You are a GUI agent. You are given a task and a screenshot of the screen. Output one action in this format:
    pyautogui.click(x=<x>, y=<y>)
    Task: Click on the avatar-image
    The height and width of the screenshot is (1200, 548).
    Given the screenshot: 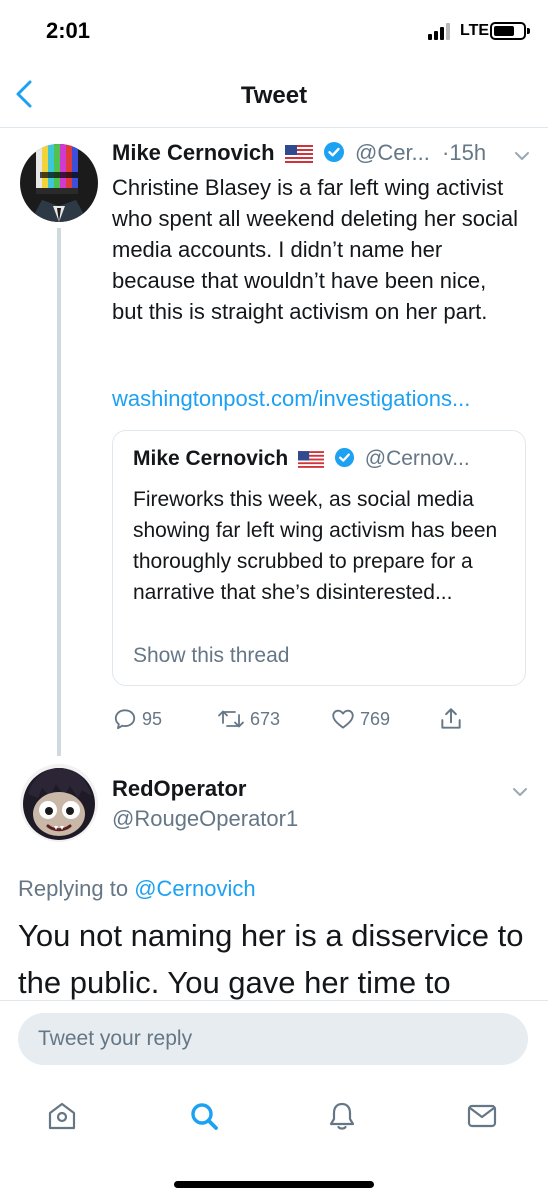 What is the action you would take?
    pyautogui.click(x=59, y=183)
    